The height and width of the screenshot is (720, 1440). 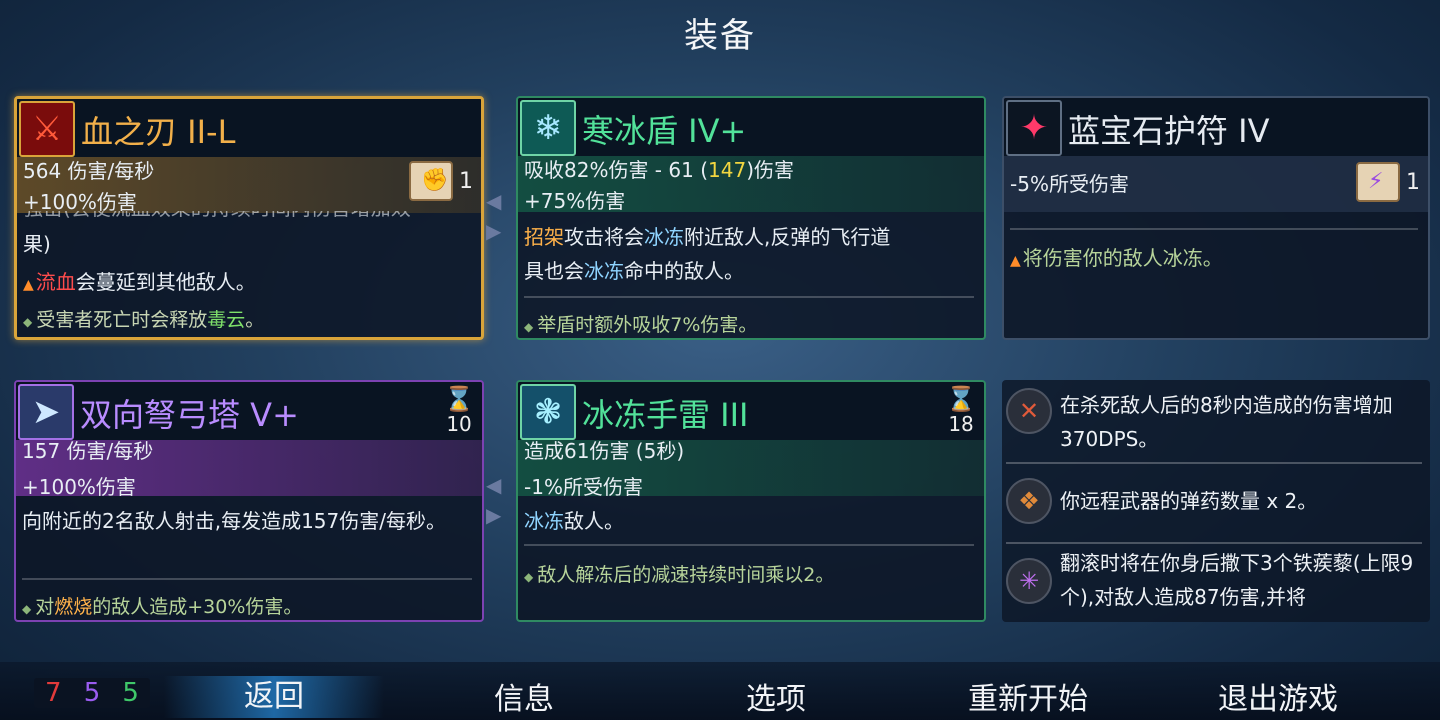 I want to click on card-title: 双向弩弓塔 V+, so click(x=189, y=415).